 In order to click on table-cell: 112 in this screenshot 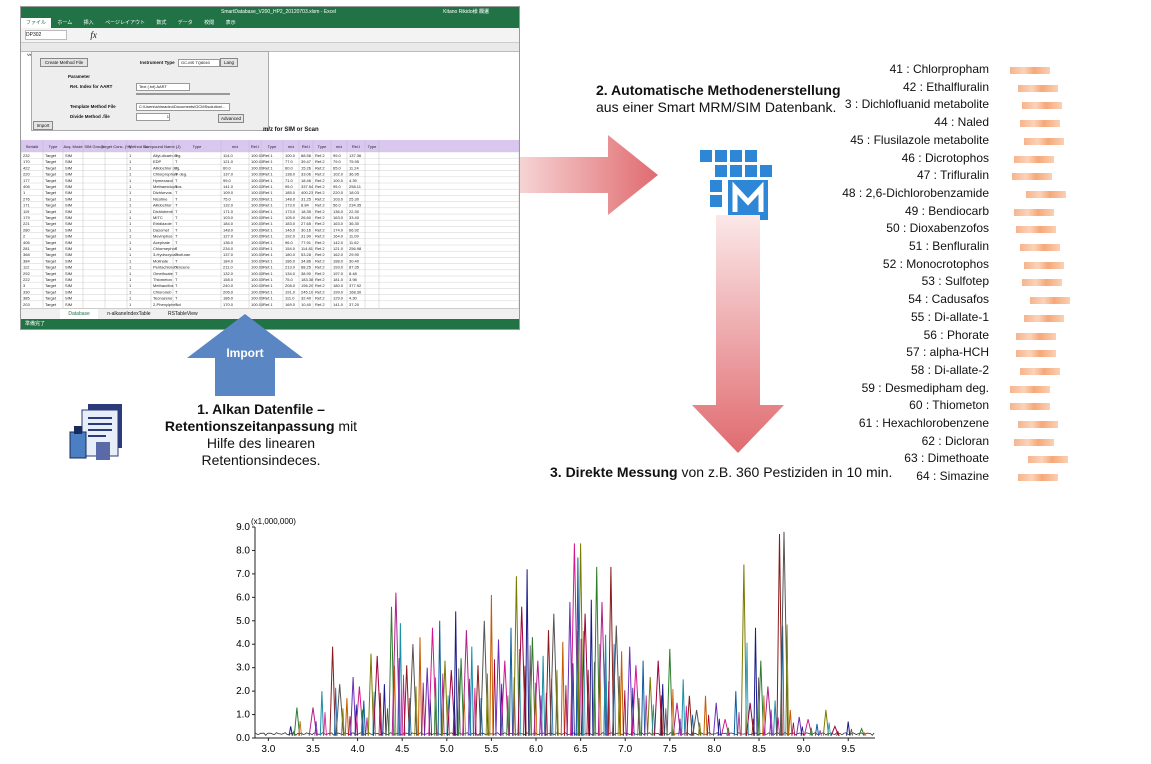, I will do `click(26, 267)`.